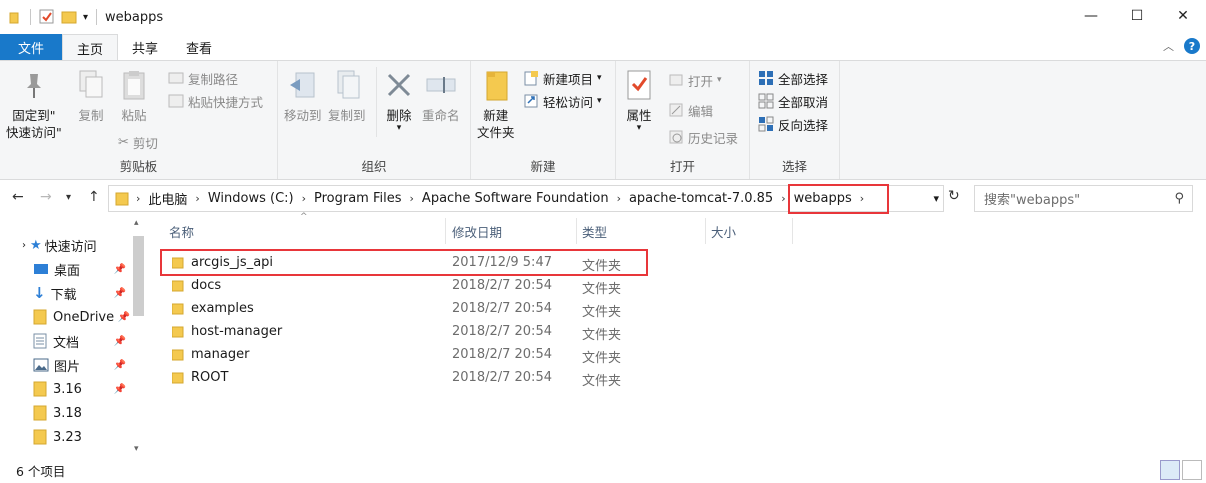  Describe the element at coordinates (303, 94) in the screenshot. I see `move-to-button: 移动到` at that location.